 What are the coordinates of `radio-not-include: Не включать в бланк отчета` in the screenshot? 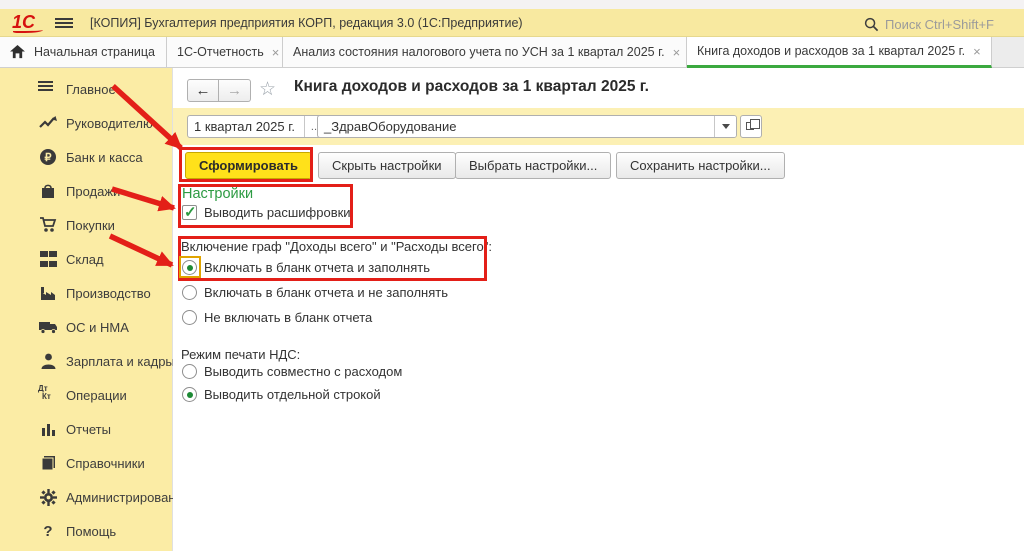 It's located at (277, 317).